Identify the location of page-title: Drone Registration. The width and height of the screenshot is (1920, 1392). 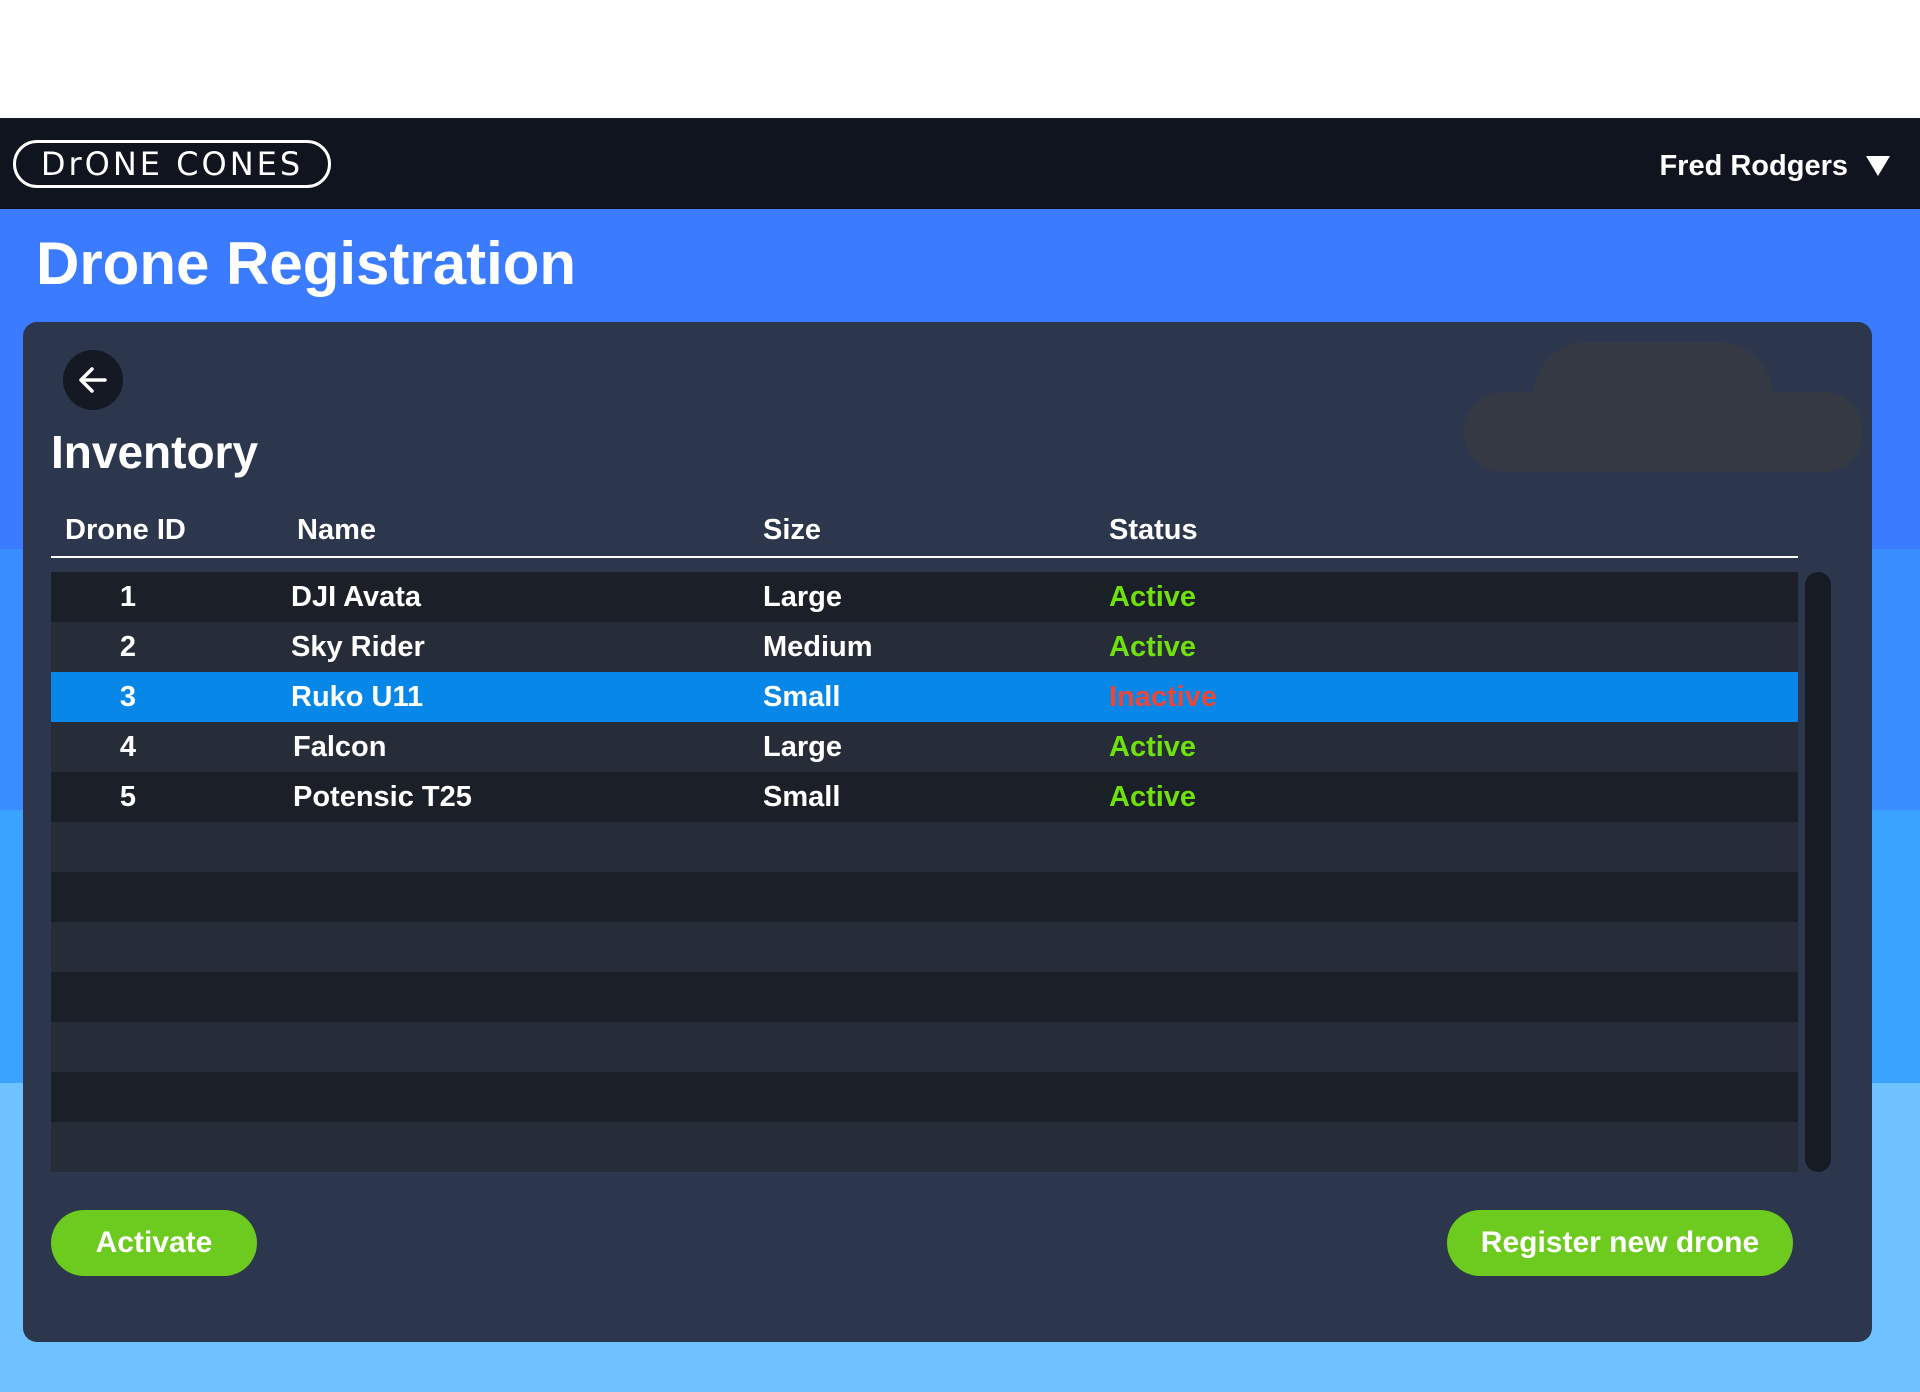
(306, 263).